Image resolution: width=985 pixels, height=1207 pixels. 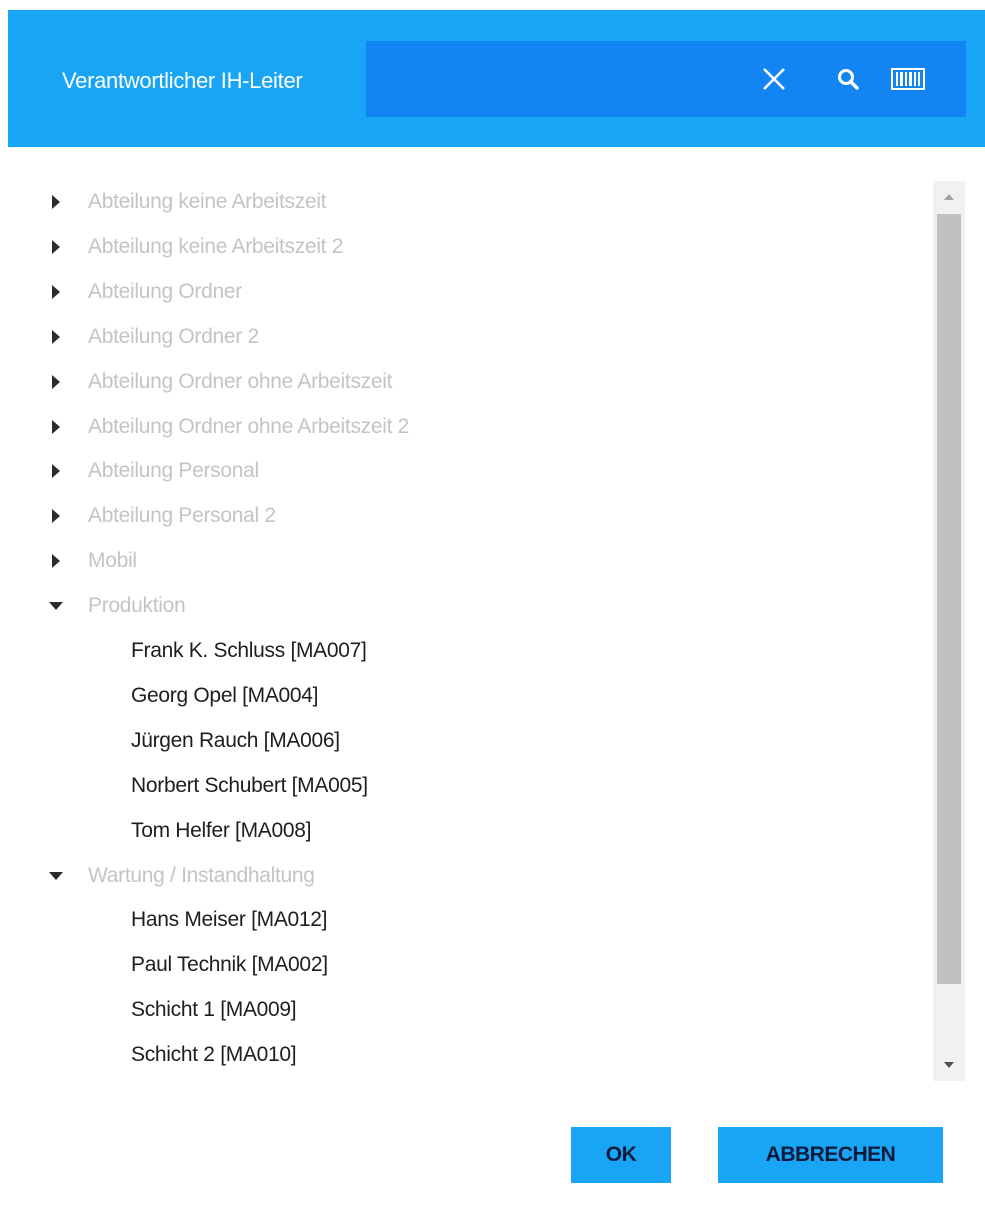 I want to click on tree-group: Wartung / Instandhaltung, so click(x=460, y=876).